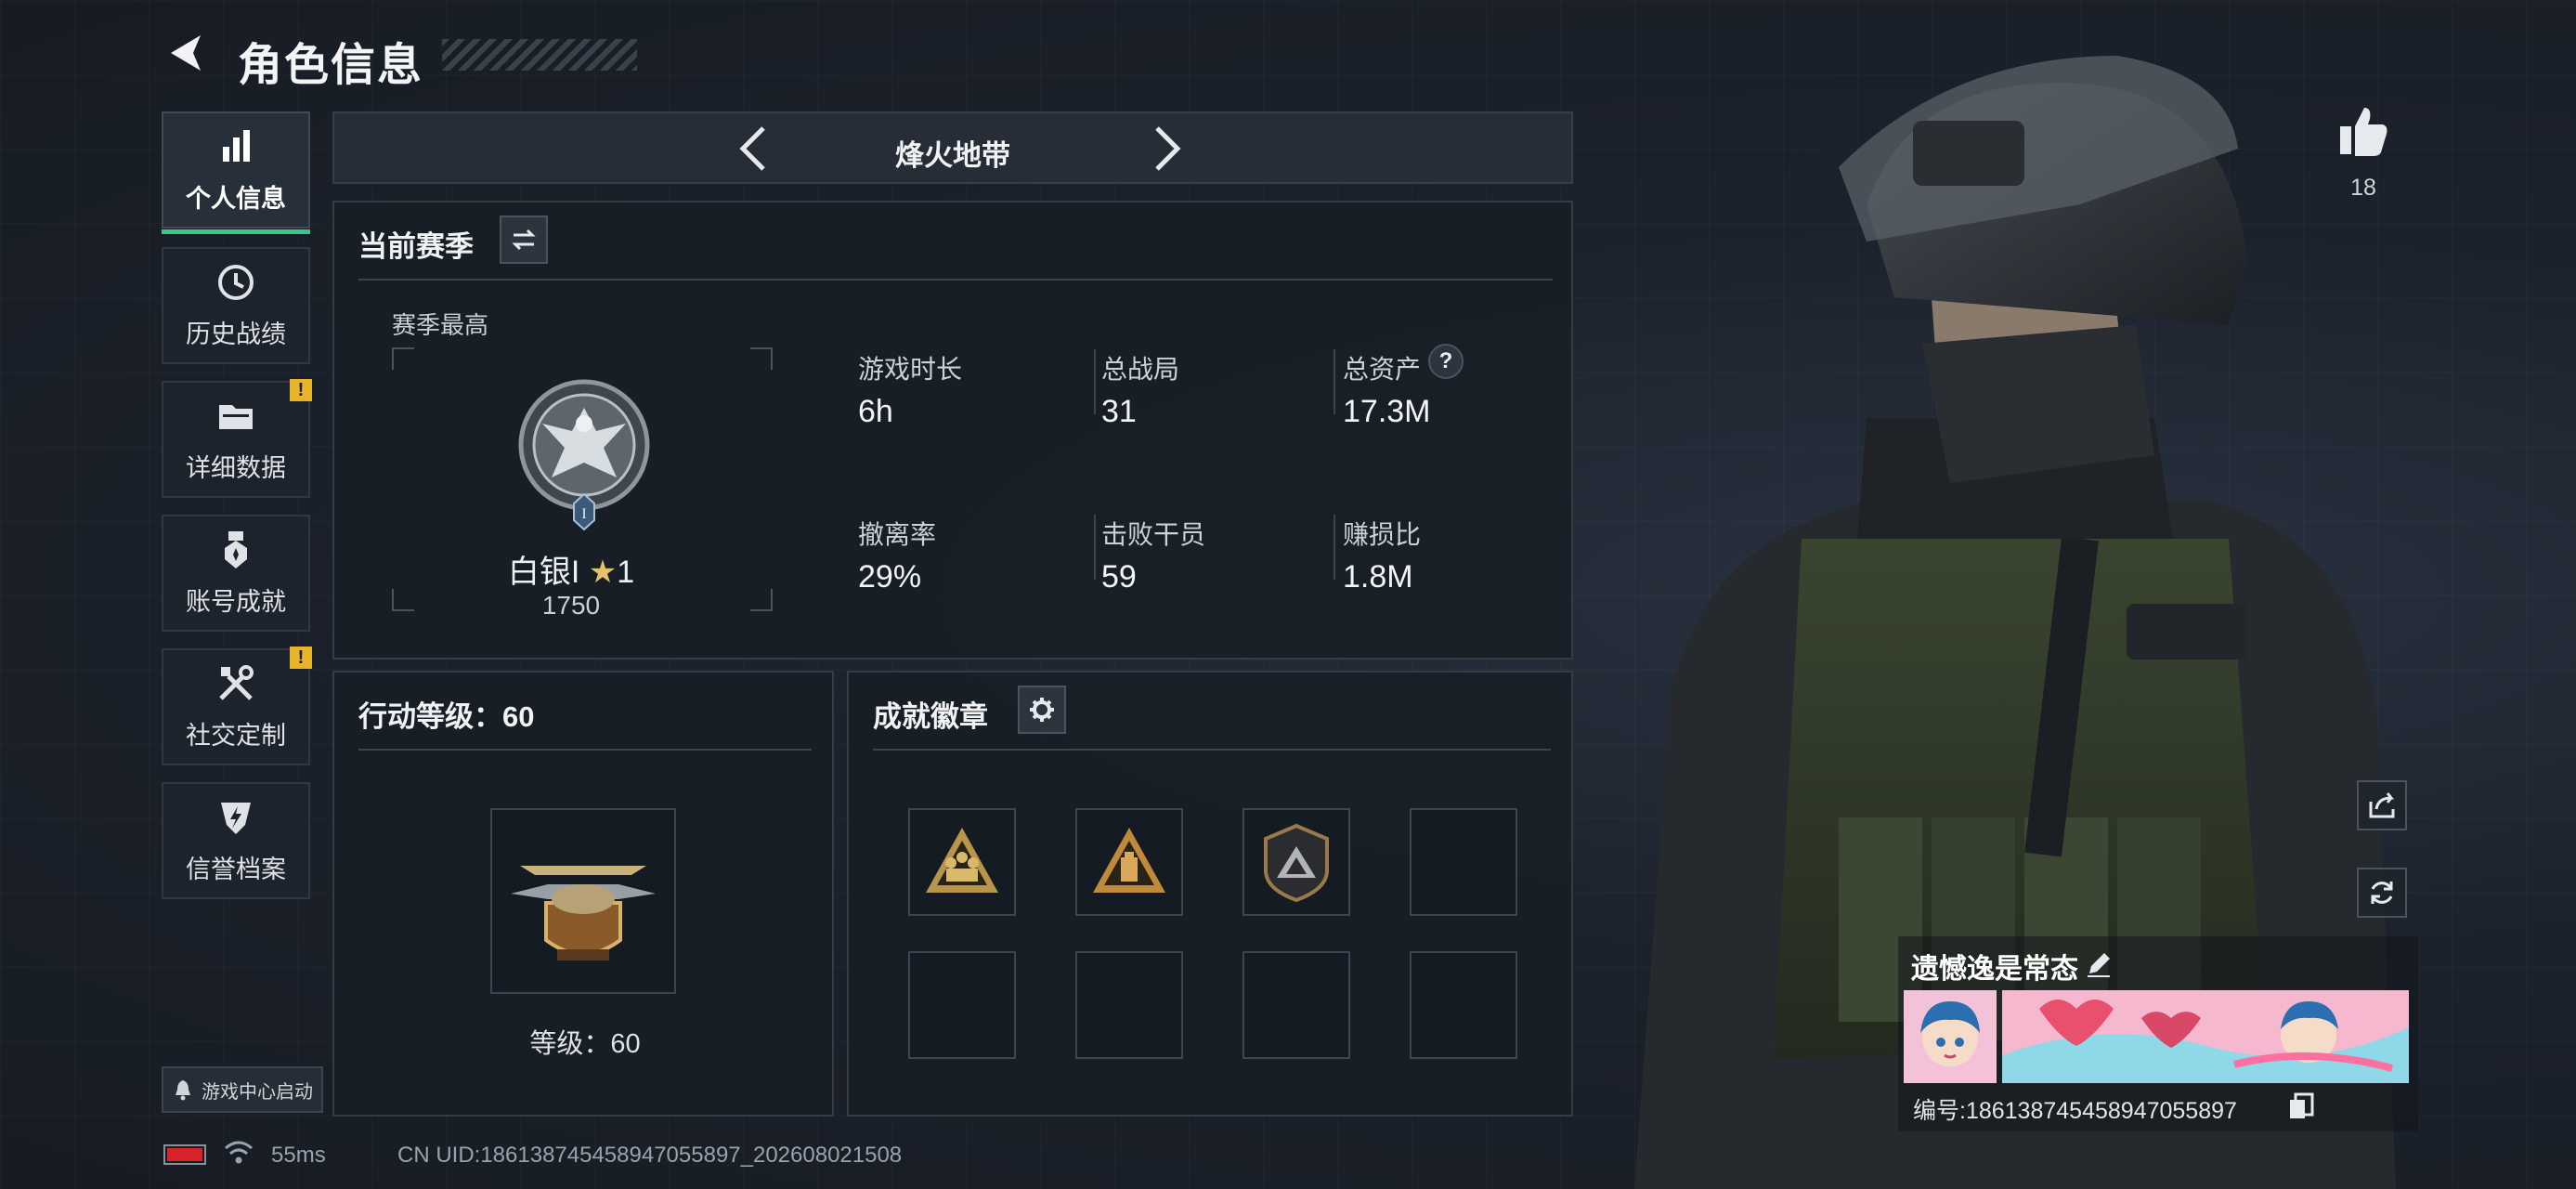  What do you see at coordinates (1446, 362) in the screenshot?
I see `help-icon: ?` at bounding box center [1446, 362].